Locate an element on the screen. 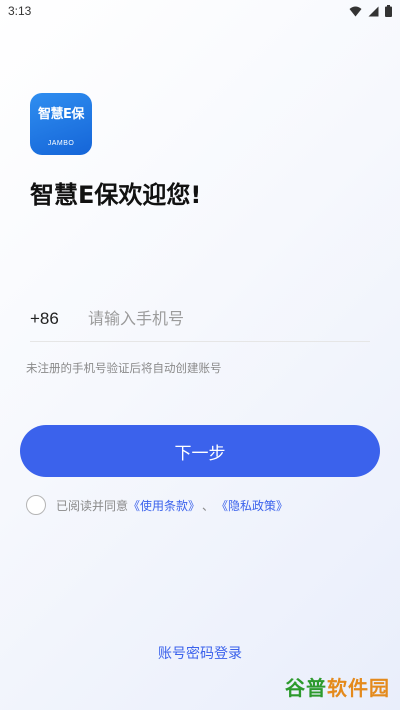 The height and width of the screenshot is (710, 400). watermark-part2: 软件园 is located at coordinates (358, 687).